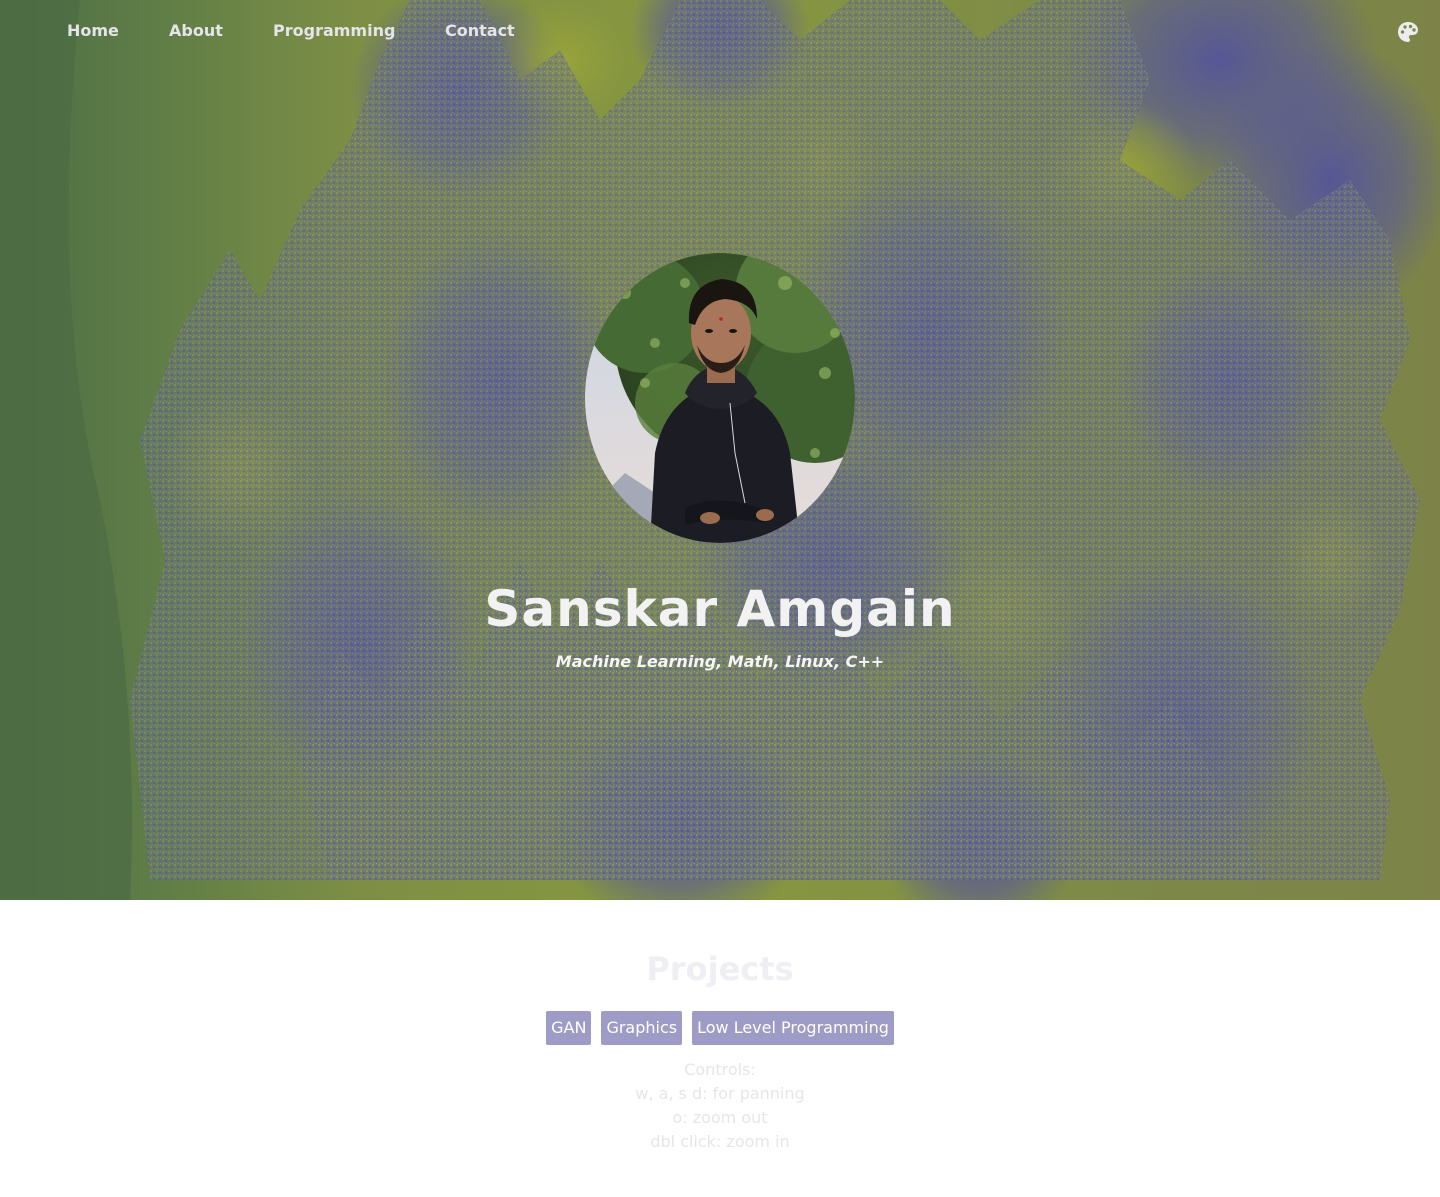  Describe the element at coordinates (720, 1141) in the screenshot. I see `controls-zoom-in: dbl click: zoom in` at that location.